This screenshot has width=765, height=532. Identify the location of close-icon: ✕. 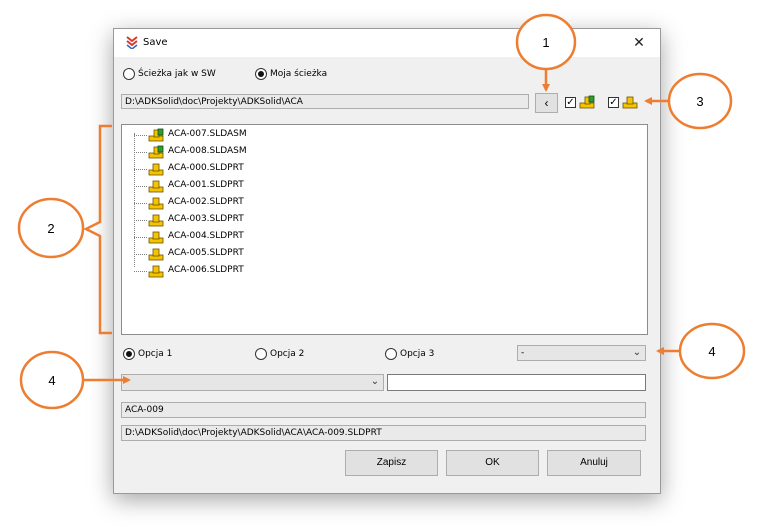
(639, 43).